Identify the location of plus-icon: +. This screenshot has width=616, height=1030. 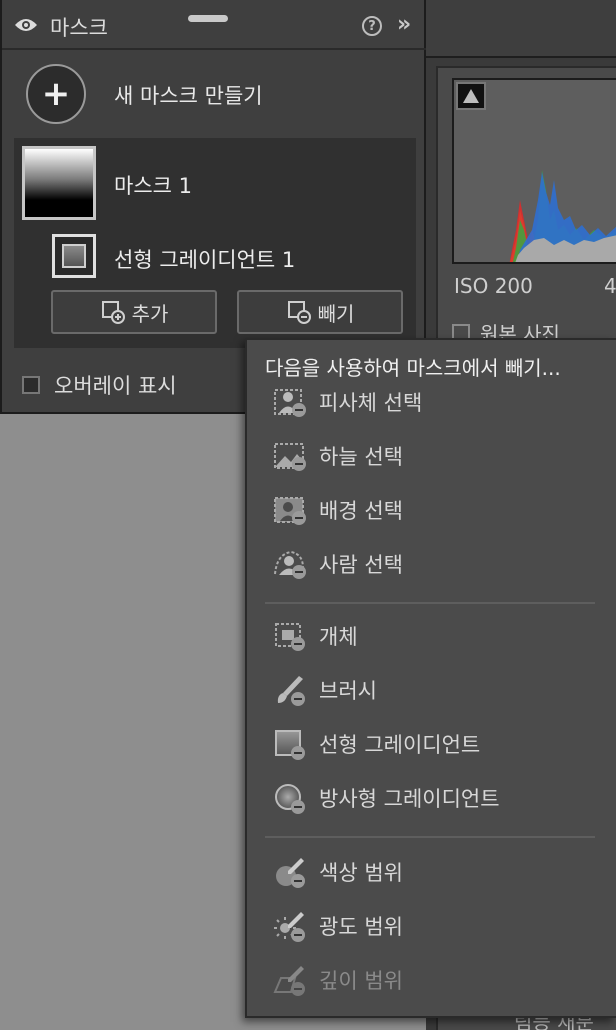
(56, 94).